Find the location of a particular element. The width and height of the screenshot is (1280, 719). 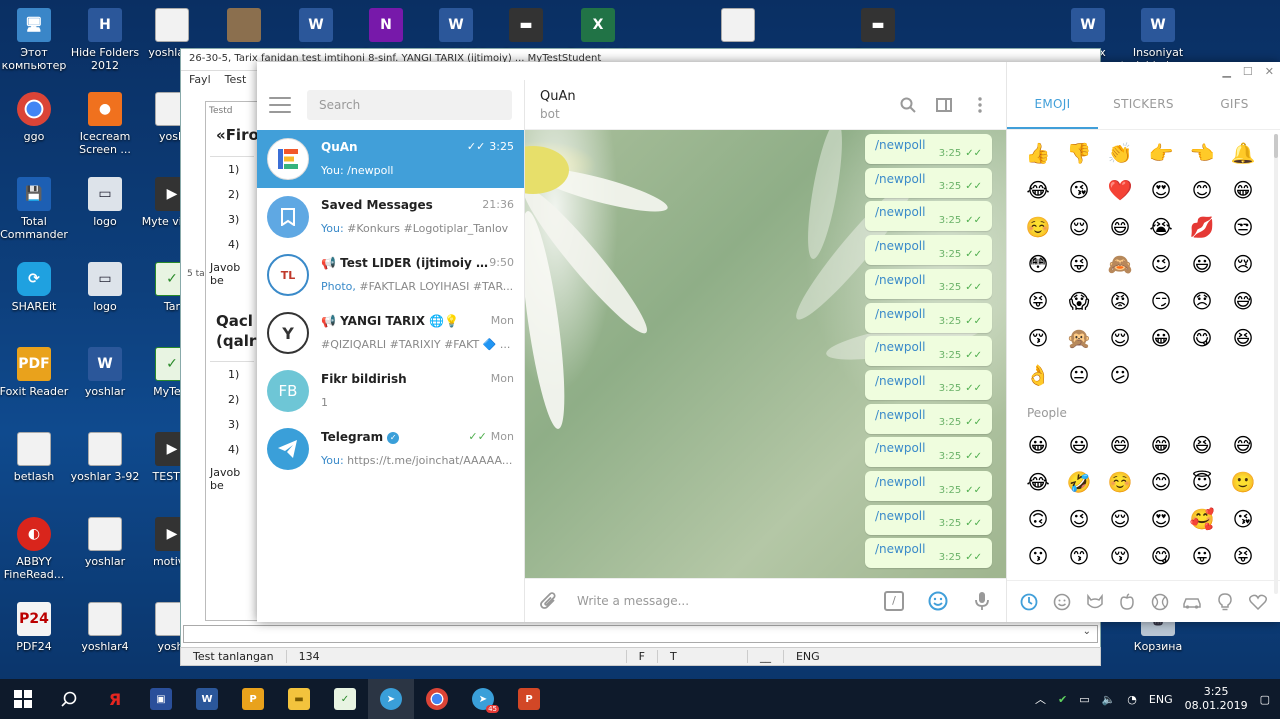

emoji-item: 😞 is located at coordinates (1202, 301).